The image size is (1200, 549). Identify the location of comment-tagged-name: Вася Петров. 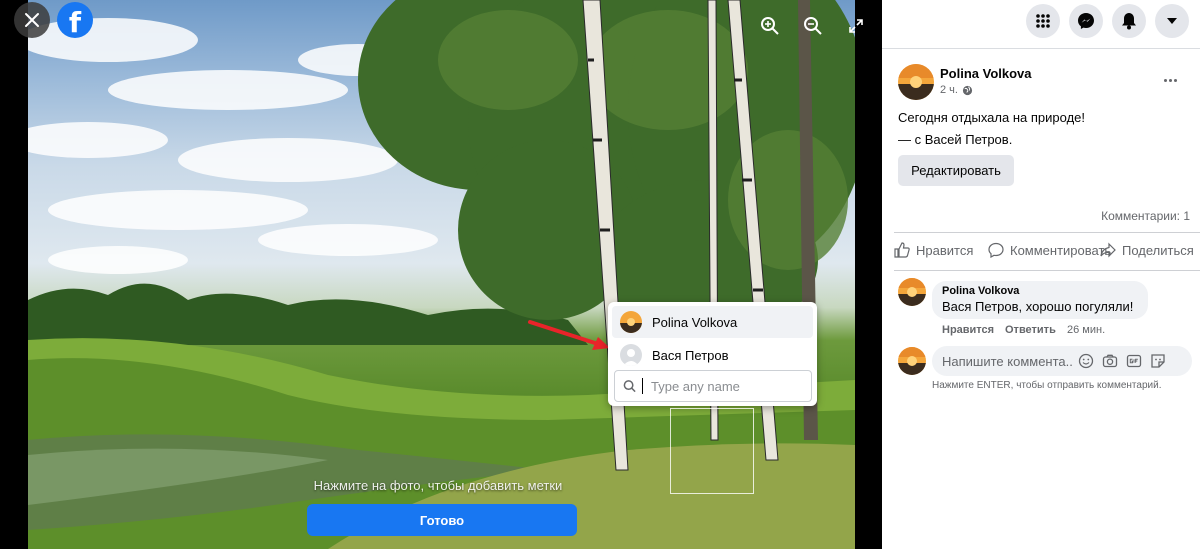
(980, 306).